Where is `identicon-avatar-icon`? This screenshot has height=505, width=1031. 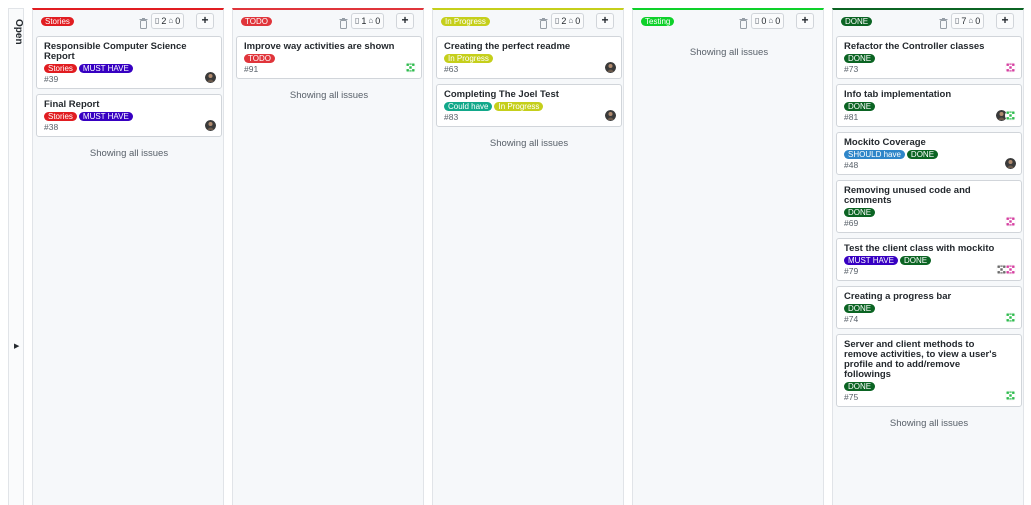
identicon-avatar-icon is located at coordinates (410, 67).